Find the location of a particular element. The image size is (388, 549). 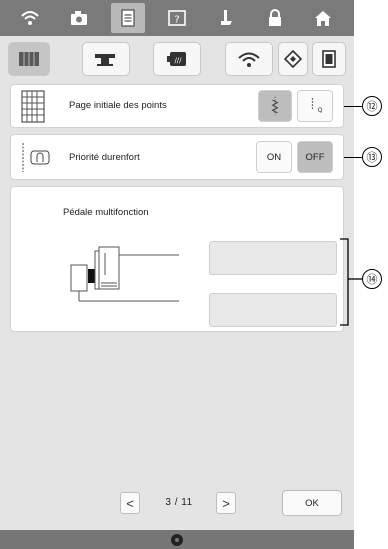

zigzag-stitch-icon is located at coordinates (275, 106).